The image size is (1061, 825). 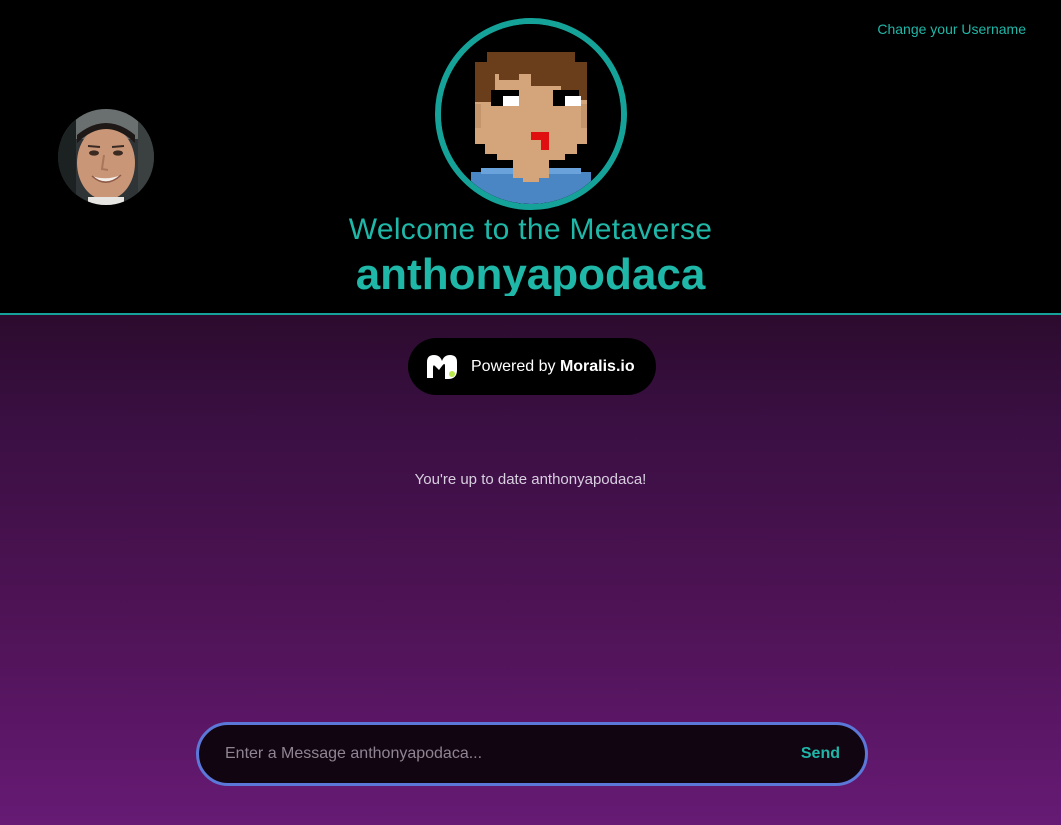 I want to click on message-composer: Send, so click(x=532, y=754).